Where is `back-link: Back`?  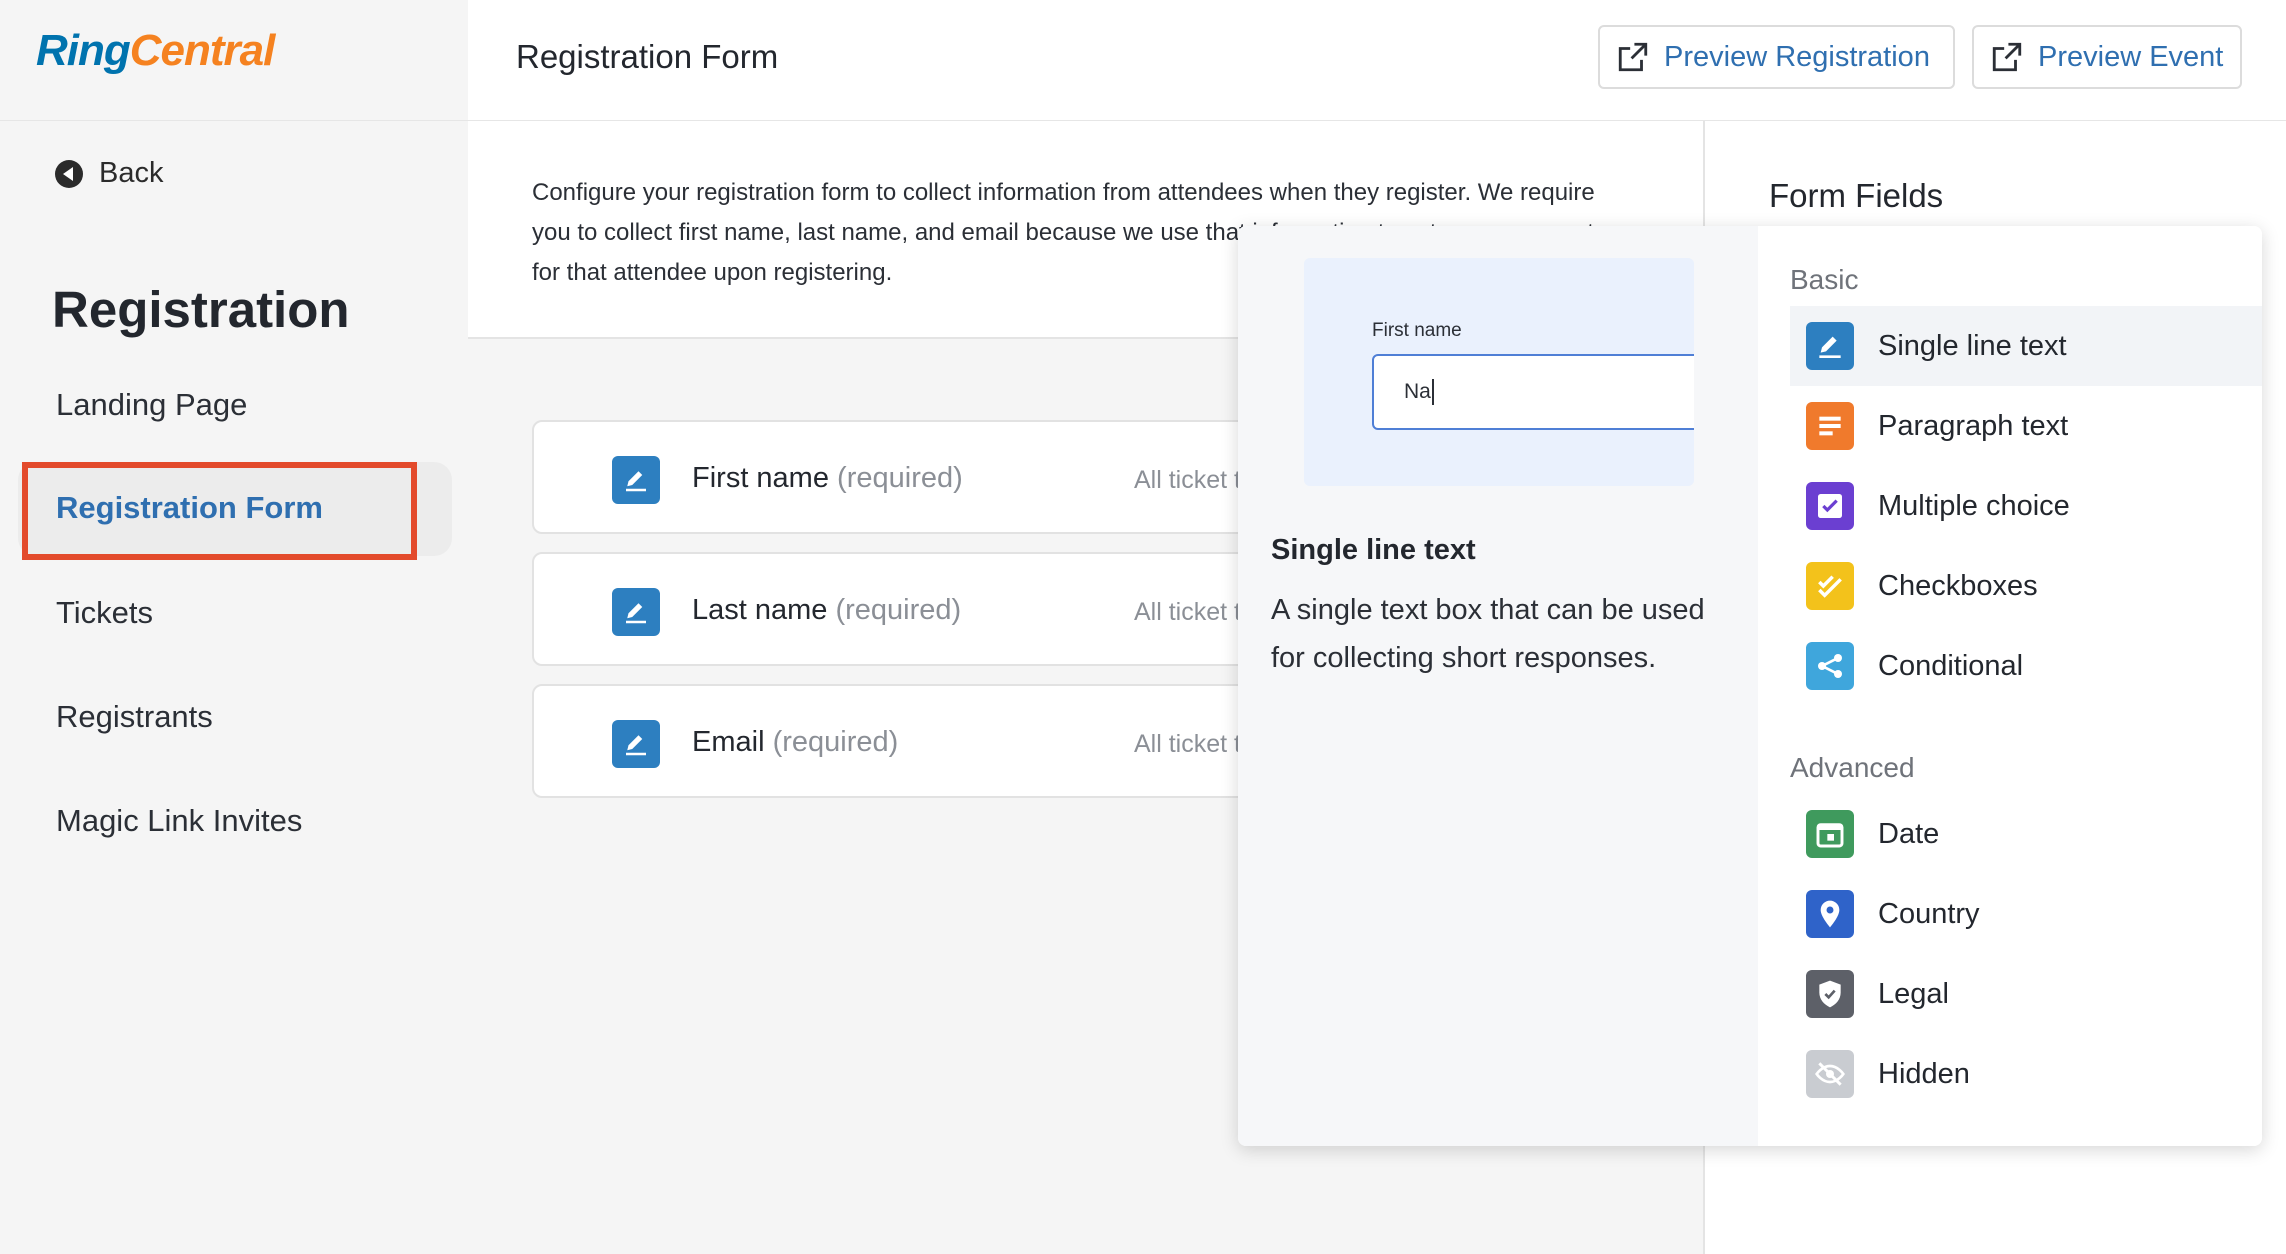 back-link: Back is located at coordinates (109, 173).